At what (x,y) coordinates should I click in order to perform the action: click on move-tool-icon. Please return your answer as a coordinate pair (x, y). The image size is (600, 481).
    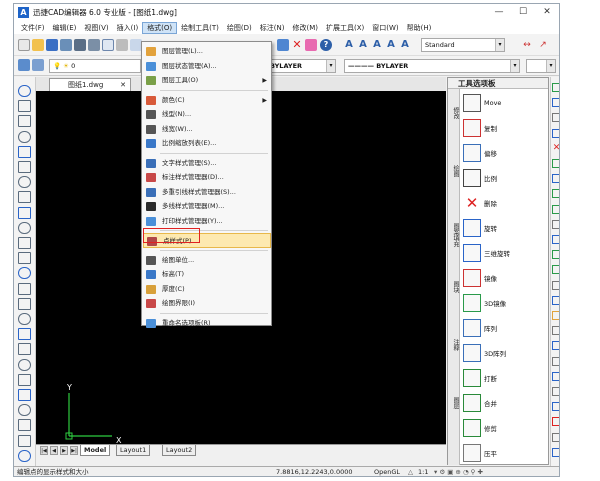
    Looking at the image, I should click on (555, 163).